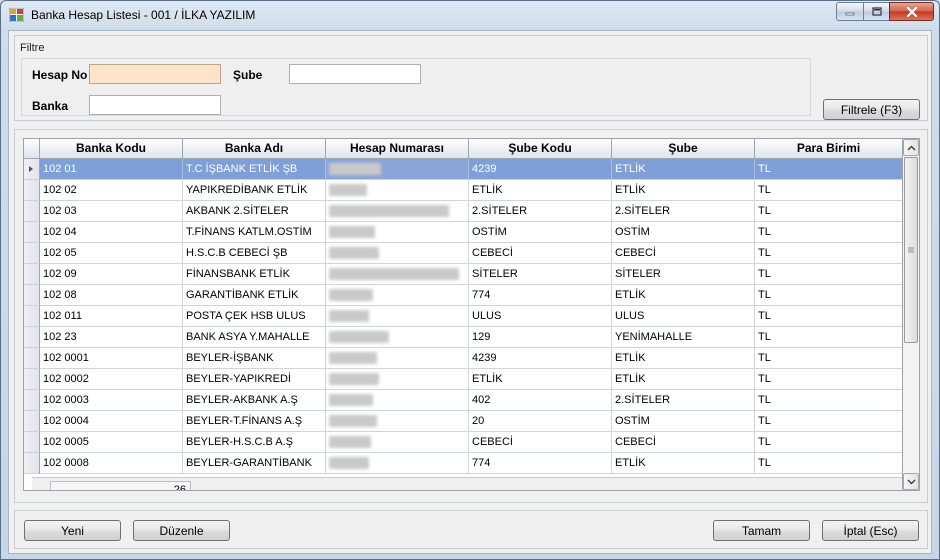 Image resolution: width=940 pixels, height=560 pixels. What do you see at coordinates (463, 379) in the screenshot?
I see `table-row: 102 0002 BEYLER-YAPIKREDİ ETLİK ETLİK TL` at bounding box center [463, 379].